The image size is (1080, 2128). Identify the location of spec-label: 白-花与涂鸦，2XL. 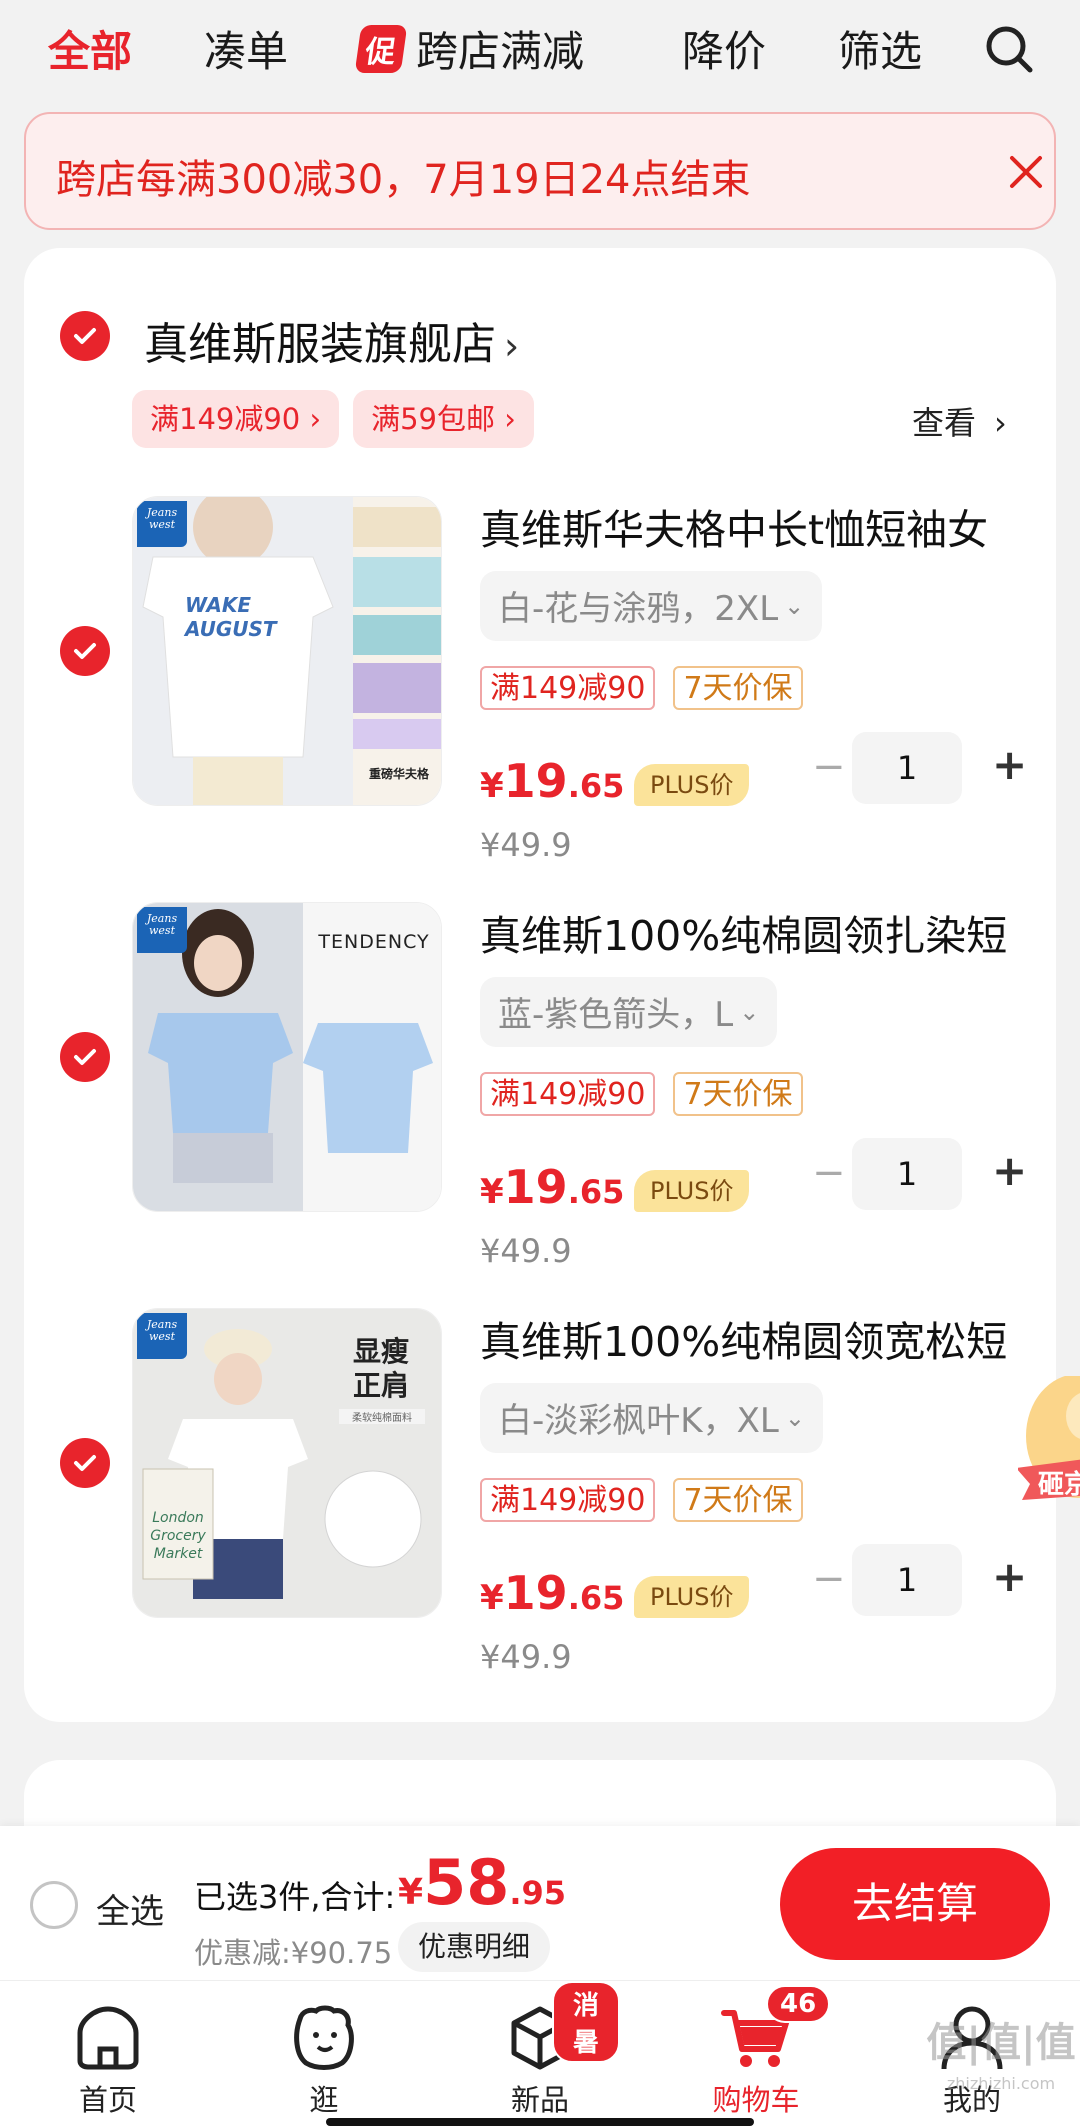
(638, 609).